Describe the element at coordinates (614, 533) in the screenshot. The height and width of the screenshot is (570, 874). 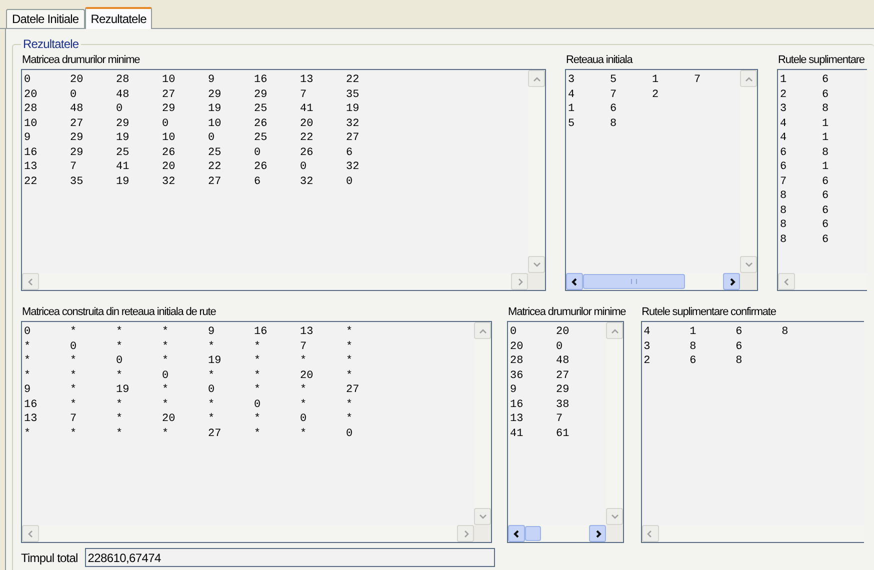
I see `scrollbar-corner` at that location.